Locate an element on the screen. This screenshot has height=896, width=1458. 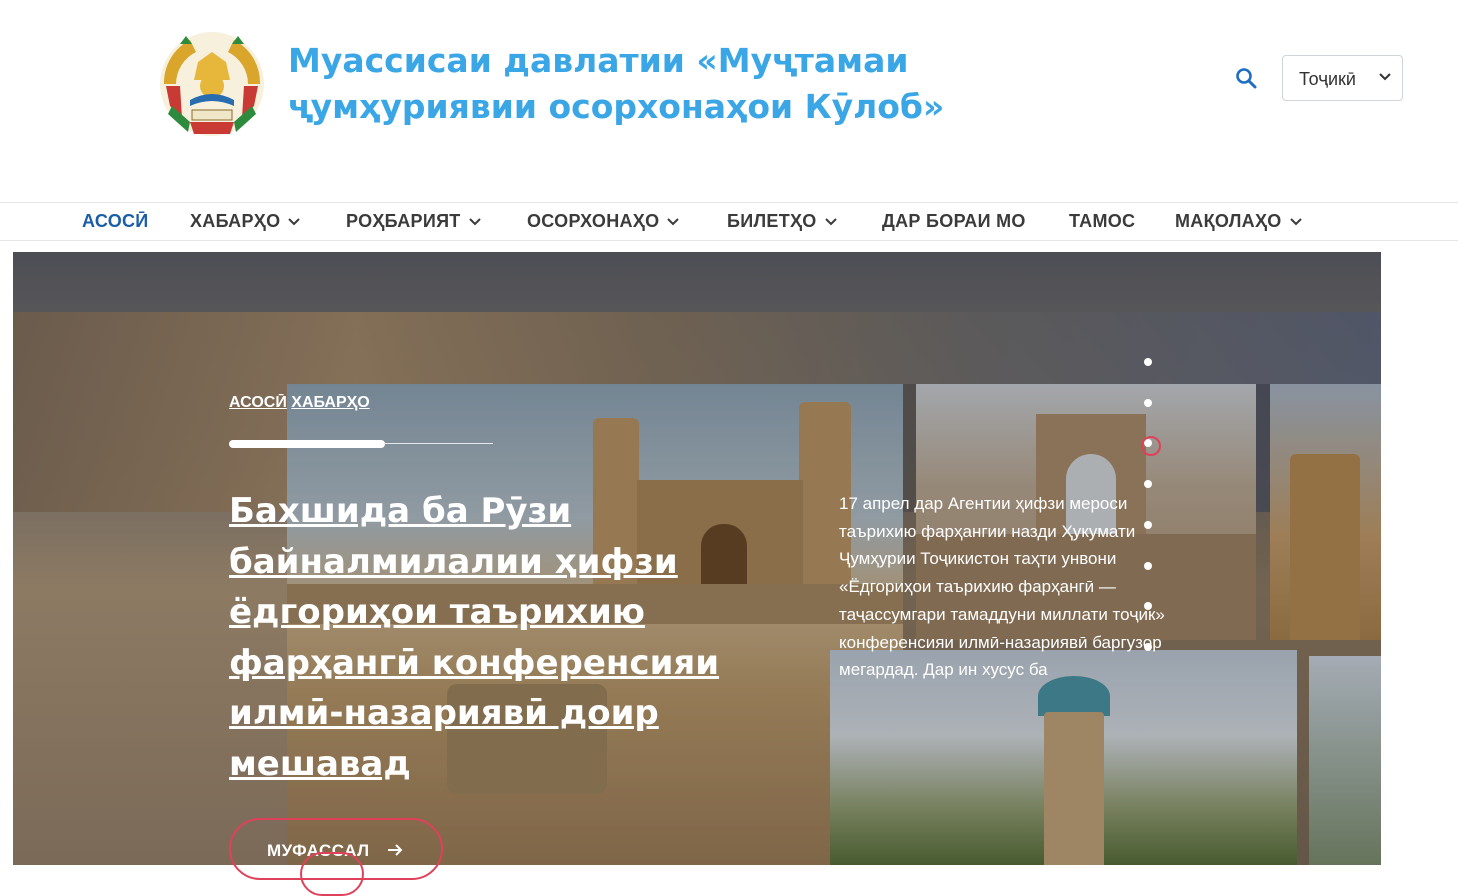
slider-pagination is located at coordinates (1150, 507).